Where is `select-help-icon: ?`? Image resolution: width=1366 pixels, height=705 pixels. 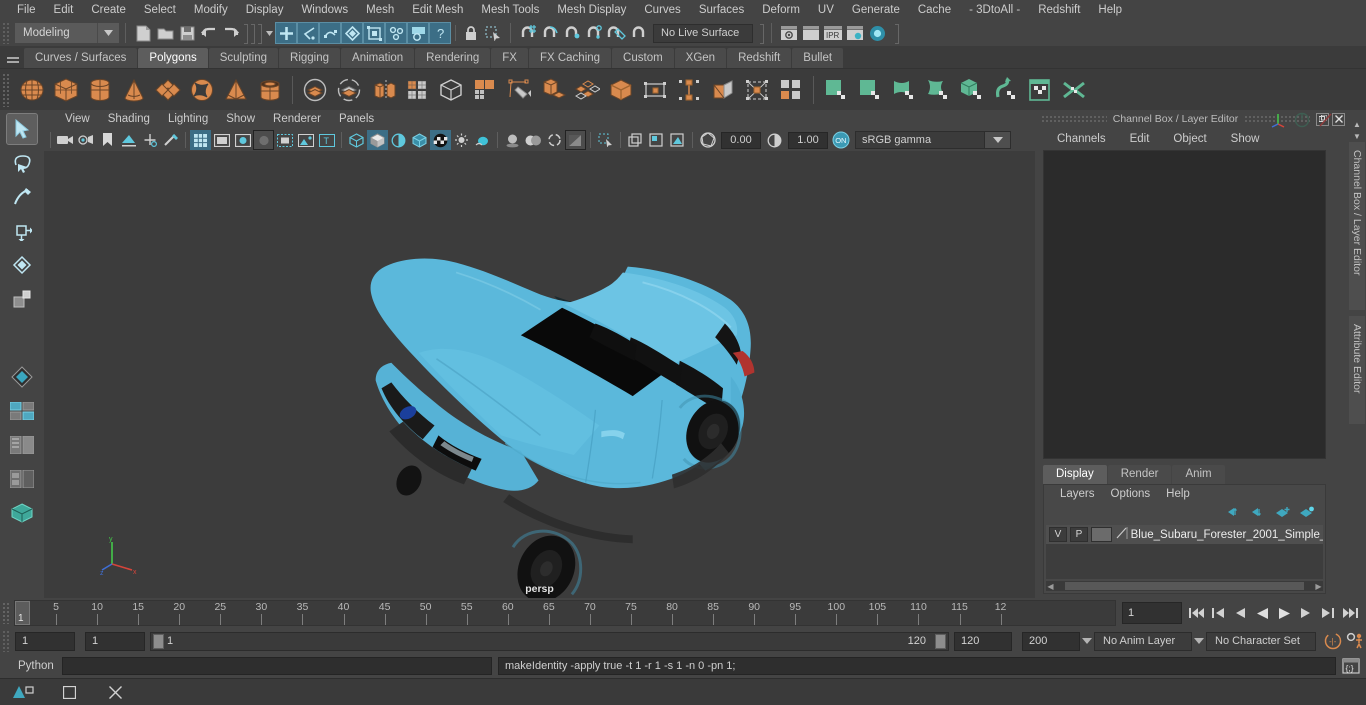 select-help-icon: ? is located at coordinates (440, 33).